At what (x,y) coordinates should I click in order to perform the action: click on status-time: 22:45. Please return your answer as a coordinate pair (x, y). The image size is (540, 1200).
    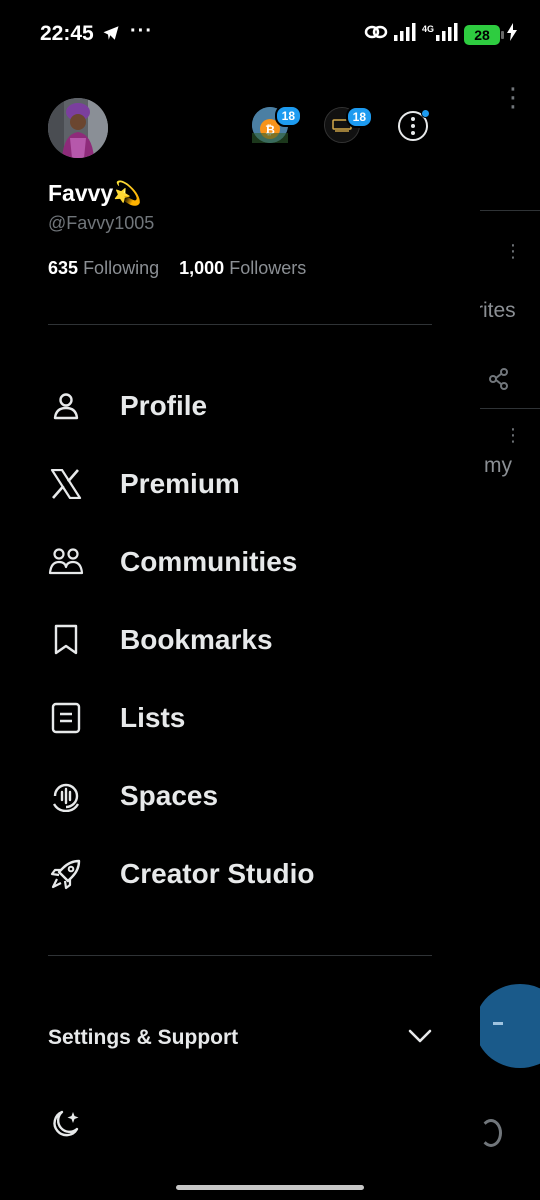
    Looking at the image, I should click on (67, 33).